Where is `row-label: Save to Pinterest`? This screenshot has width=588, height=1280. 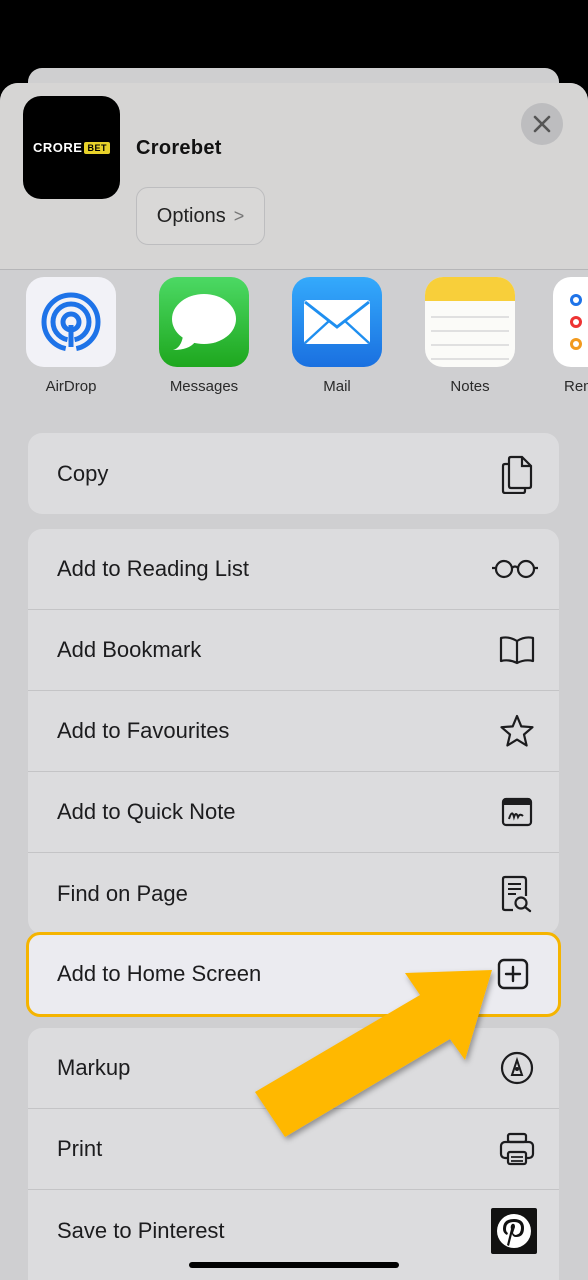
row-label: Save to Pinterest is located at coordinates (141, 1230).